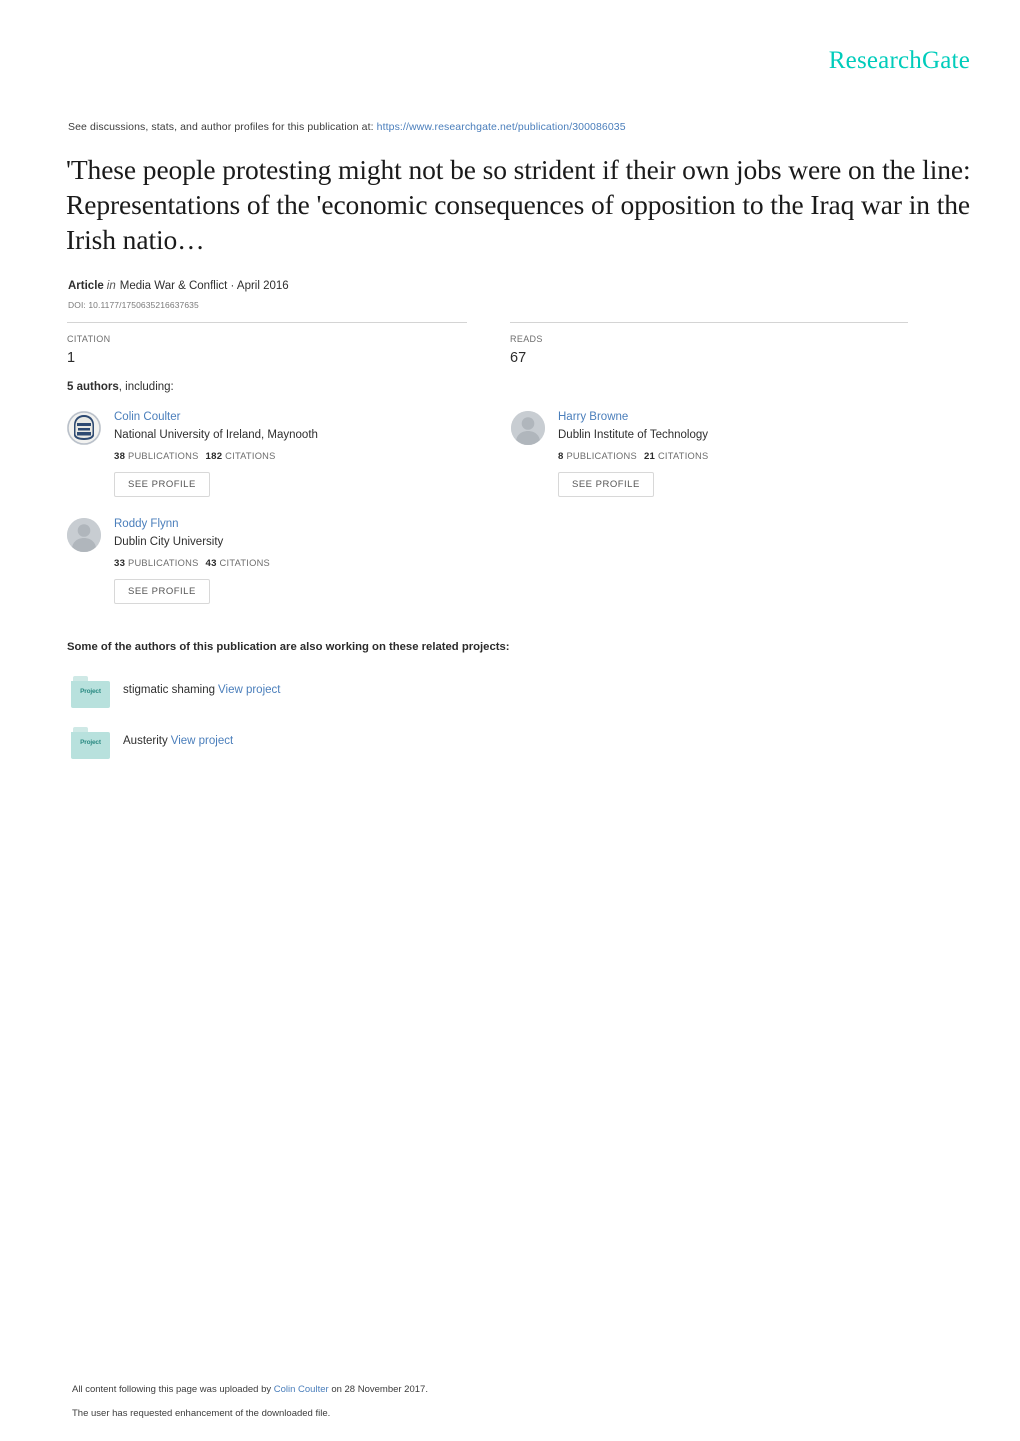  Describe the element at coordinates (305, 456) in the screenshot. I see `author-counts: 38 PUBLICATIONS 182 CITATIONS` at that location.